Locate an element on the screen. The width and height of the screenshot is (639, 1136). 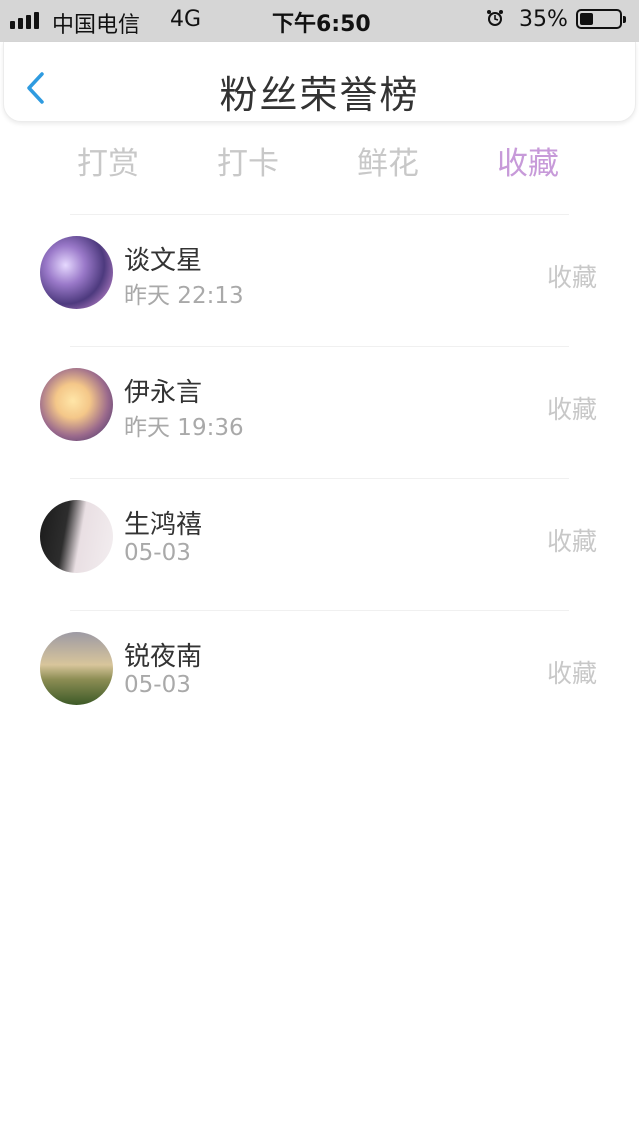
fan-time: 昨天 19:36 is located at coordinates (184, 428).